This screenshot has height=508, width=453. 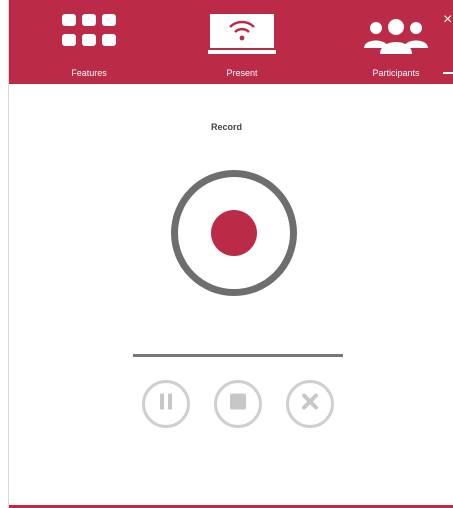 I want to click on nav-present: Present, so click(x=242, y=42).